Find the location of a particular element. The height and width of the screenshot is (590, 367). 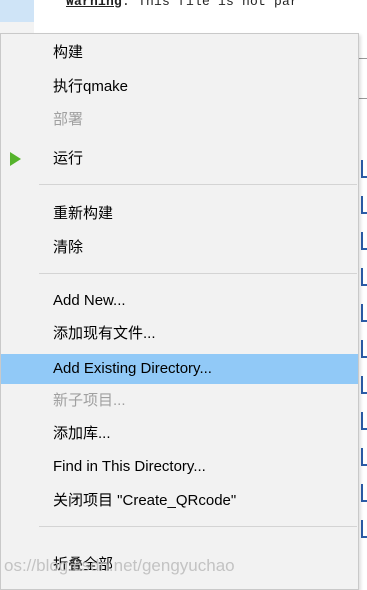

menu-item-clean: 清除 is located at coordinates (179, 248).